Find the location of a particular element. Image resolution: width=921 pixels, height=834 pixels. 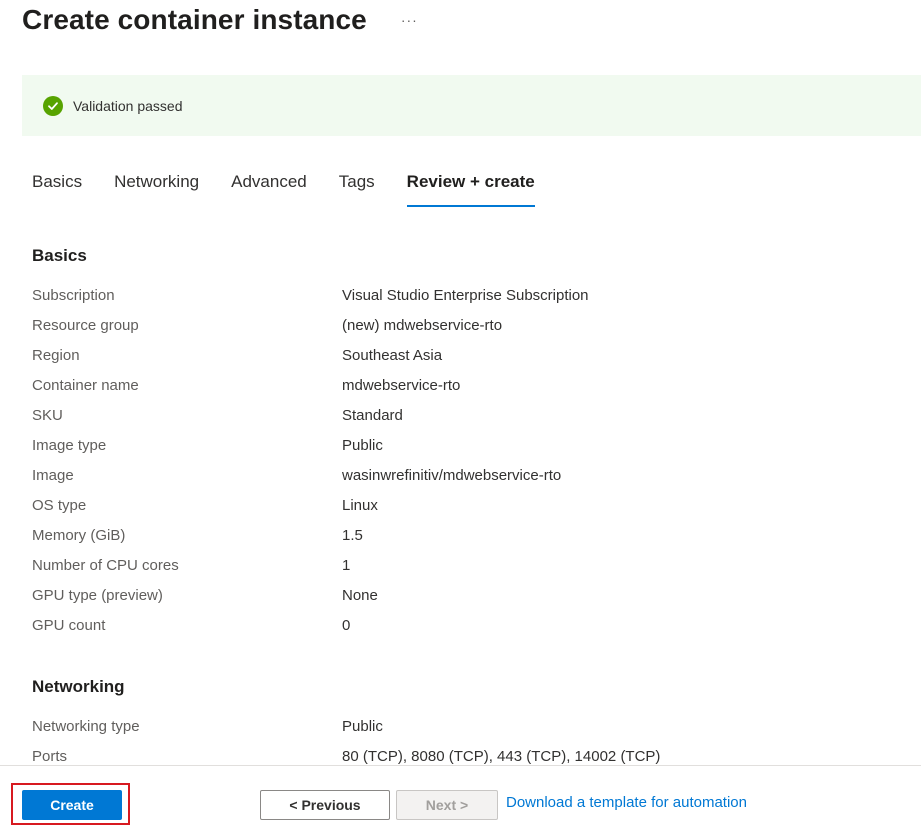

summary-row: Container name mdwebservice-rto is located at coordinates (467, 385).